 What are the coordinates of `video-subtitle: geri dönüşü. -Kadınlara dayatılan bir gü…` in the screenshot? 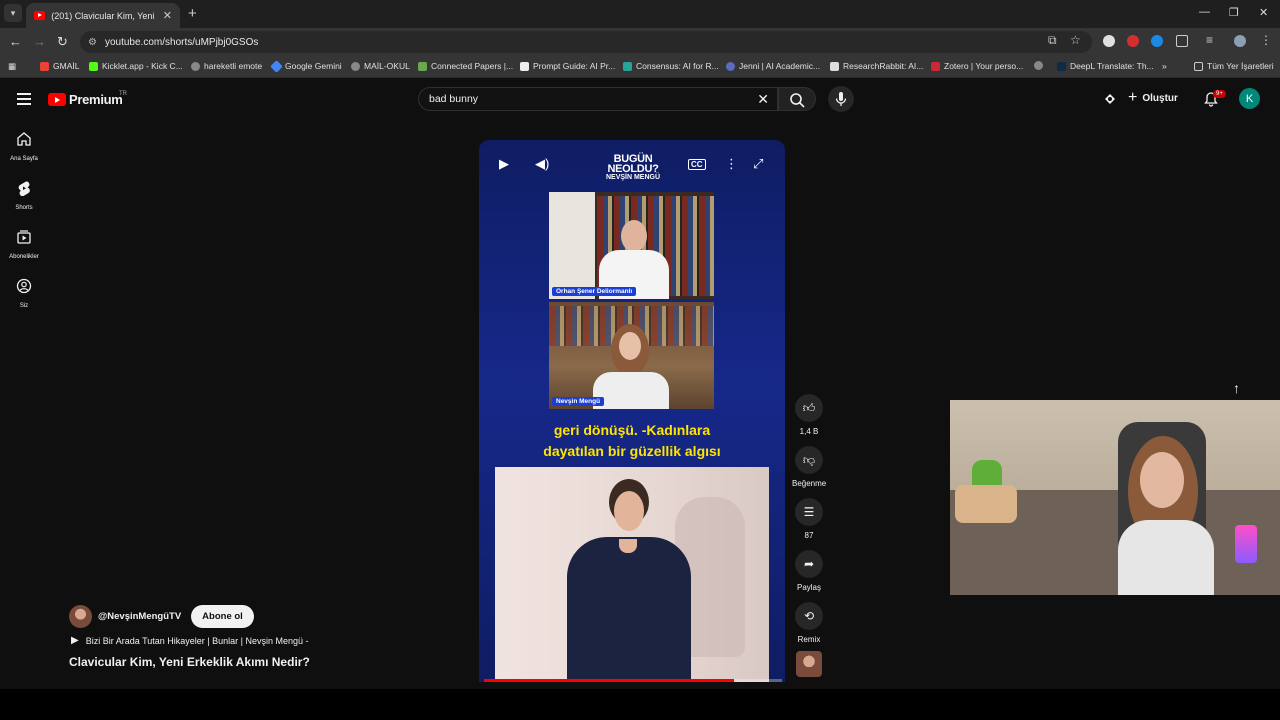 It's located at (632, 441).